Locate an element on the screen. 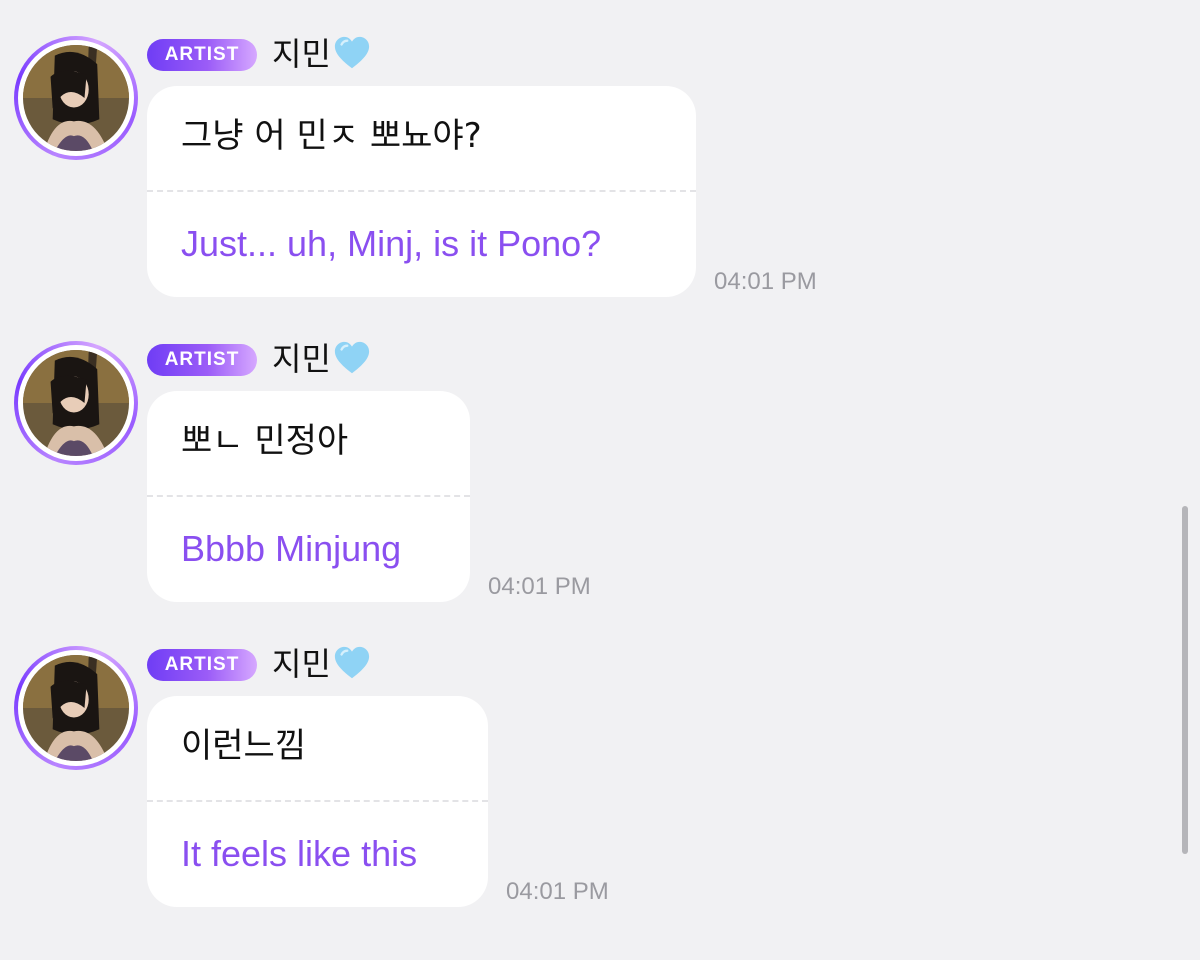 This screenshot has width=1200, height=960. message-original-text: 뽀ㄴ 민정아 is located at coordinates (265, 441).